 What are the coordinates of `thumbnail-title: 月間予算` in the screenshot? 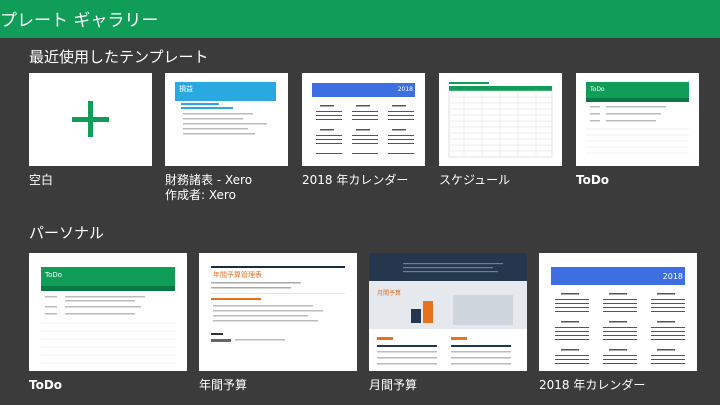 It's located at (389, 293).